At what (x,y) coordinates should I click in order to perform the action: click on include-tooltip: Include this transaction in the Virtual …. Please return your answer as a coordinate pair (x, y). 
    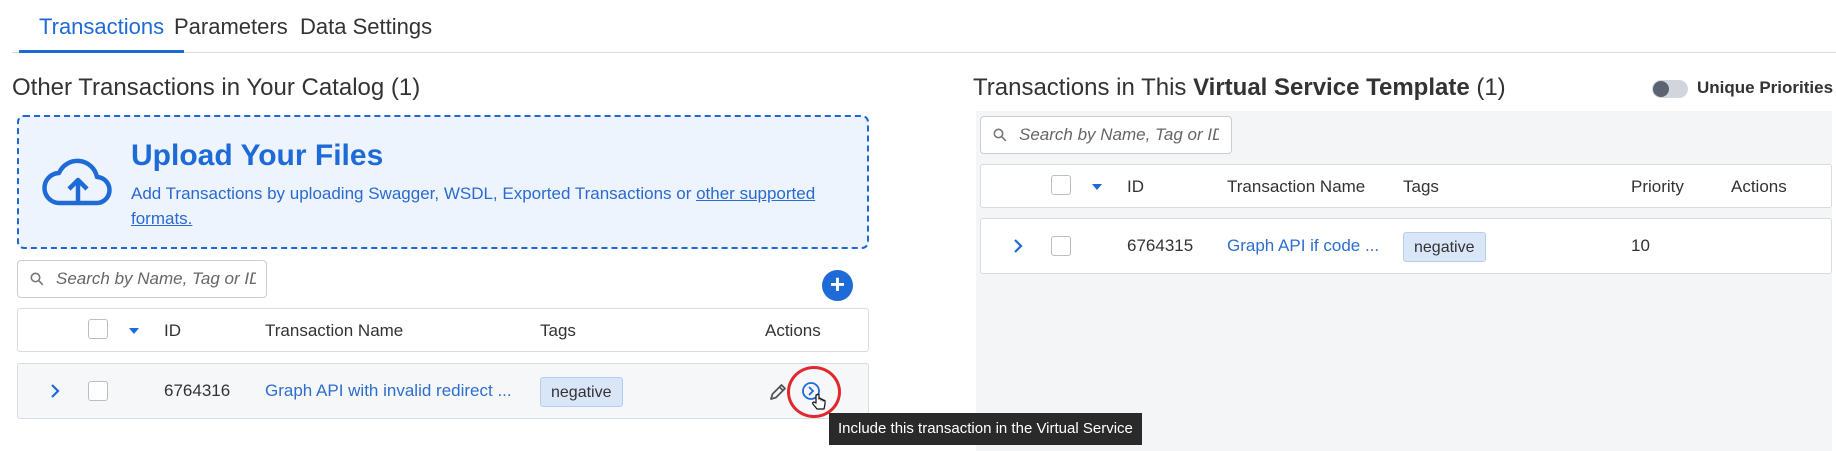
    Looking at the image, I should click on (985, 429).